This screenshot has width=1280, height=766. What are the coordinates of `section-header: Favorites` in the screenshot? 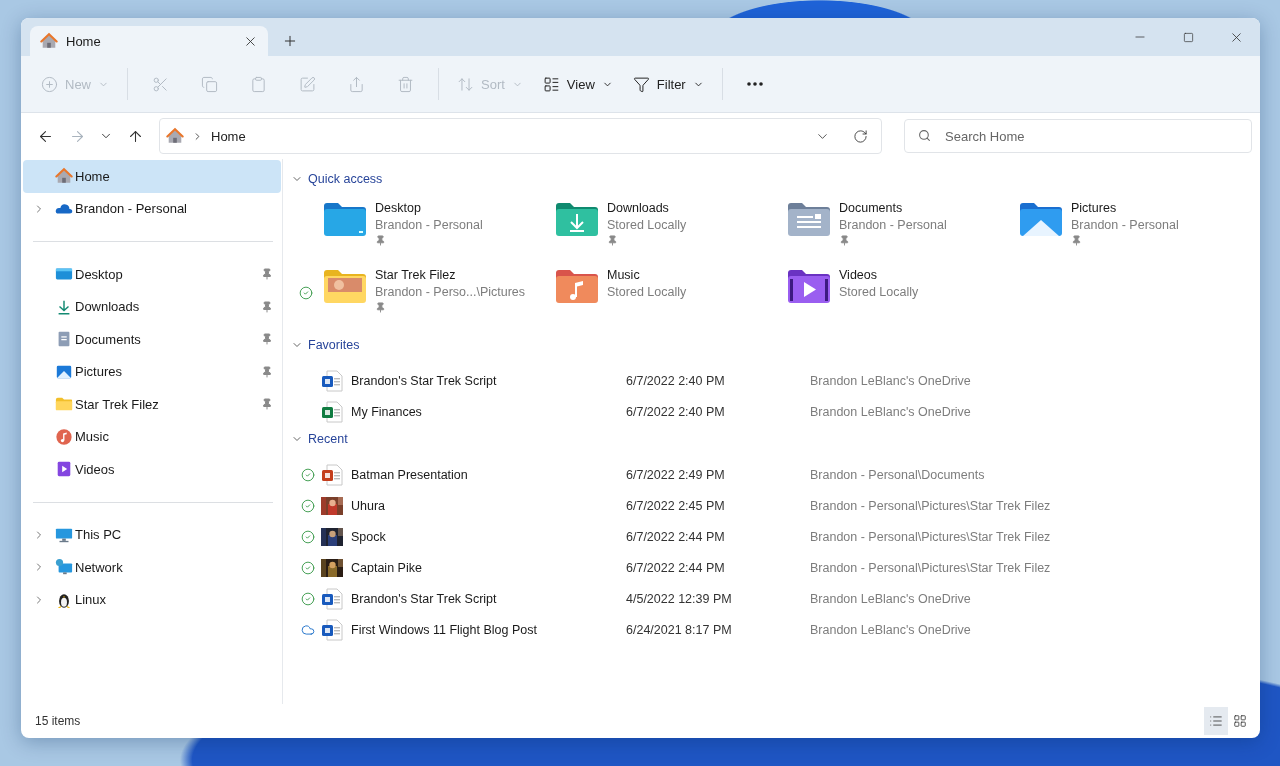 It's located at (325, 345).